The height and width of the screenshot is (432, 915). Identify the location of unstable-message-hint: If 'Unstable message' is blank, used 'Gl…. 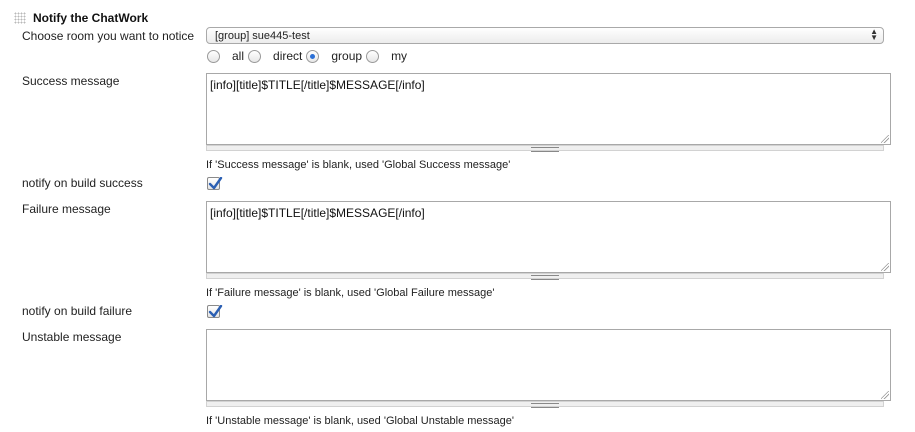
(360, 421).